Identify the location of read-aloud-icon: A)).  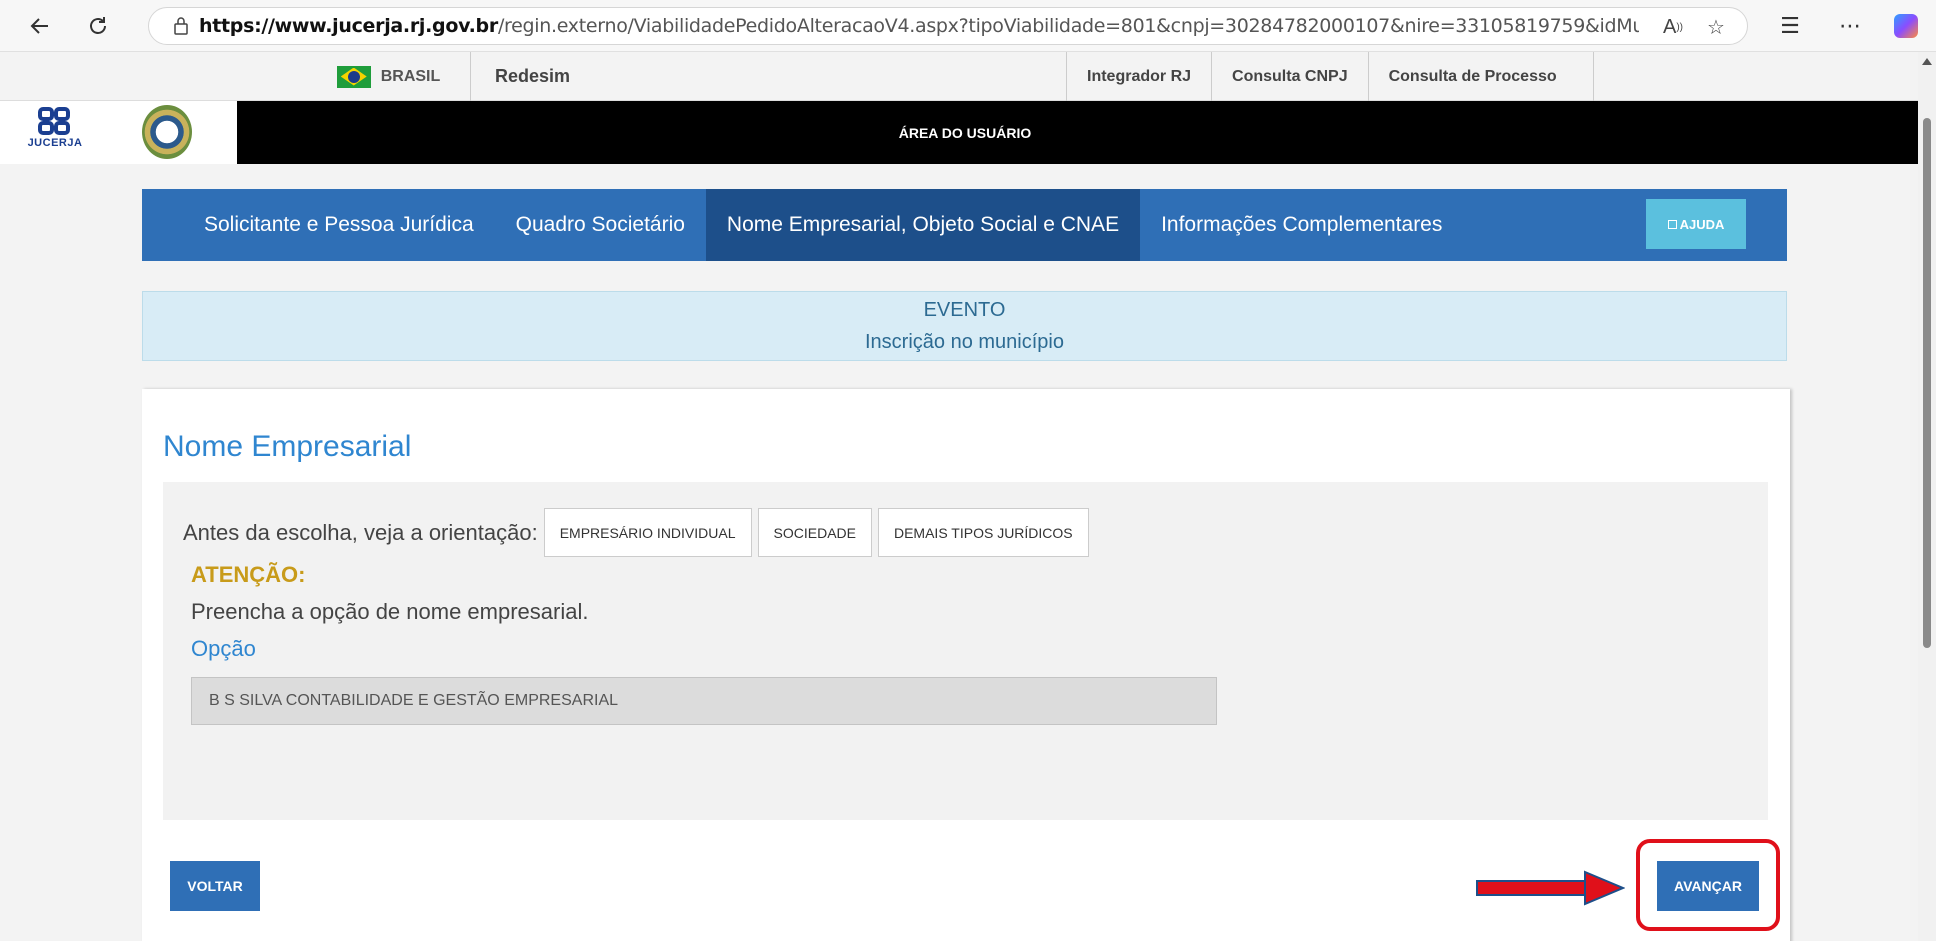
(1673, 27).